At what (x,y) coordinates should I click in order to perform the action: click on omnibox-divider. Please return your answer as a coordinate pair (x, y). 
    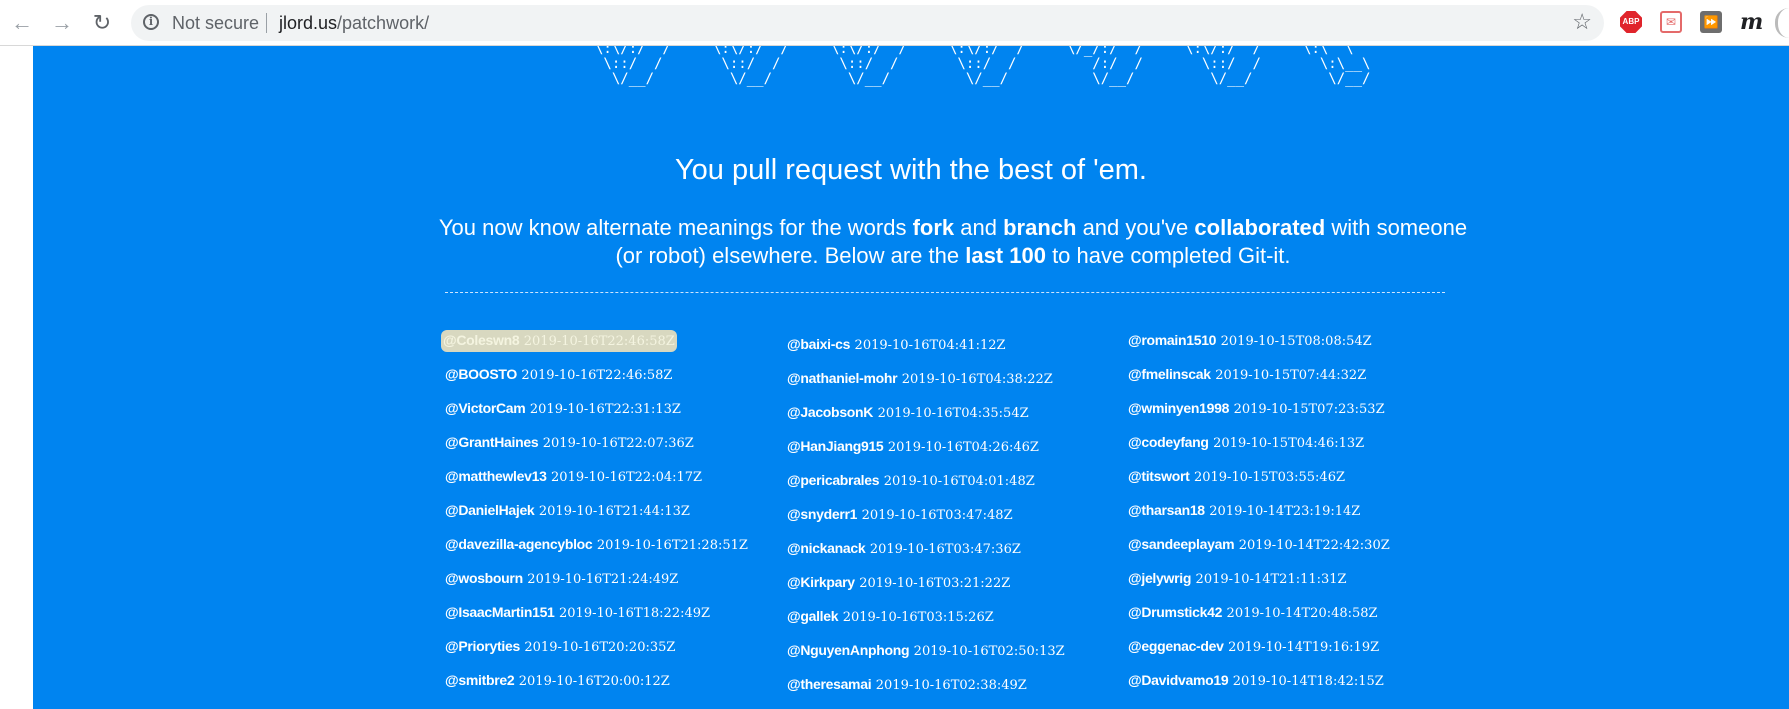
    Looking at the image, I should click on (266, 23).